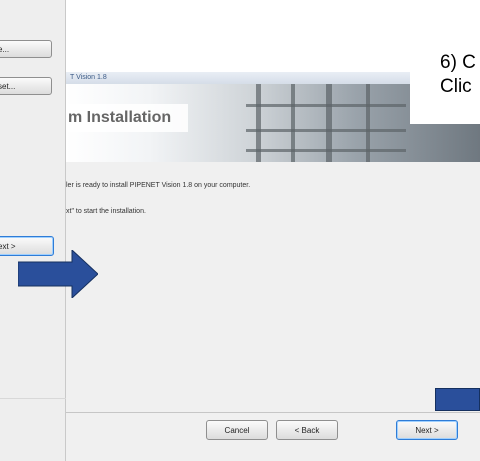 This screenshot has height=461, width=480. Describe the element at coordinates (127, 118) in the screenshot. I see `header-title: m Installation` at that location.